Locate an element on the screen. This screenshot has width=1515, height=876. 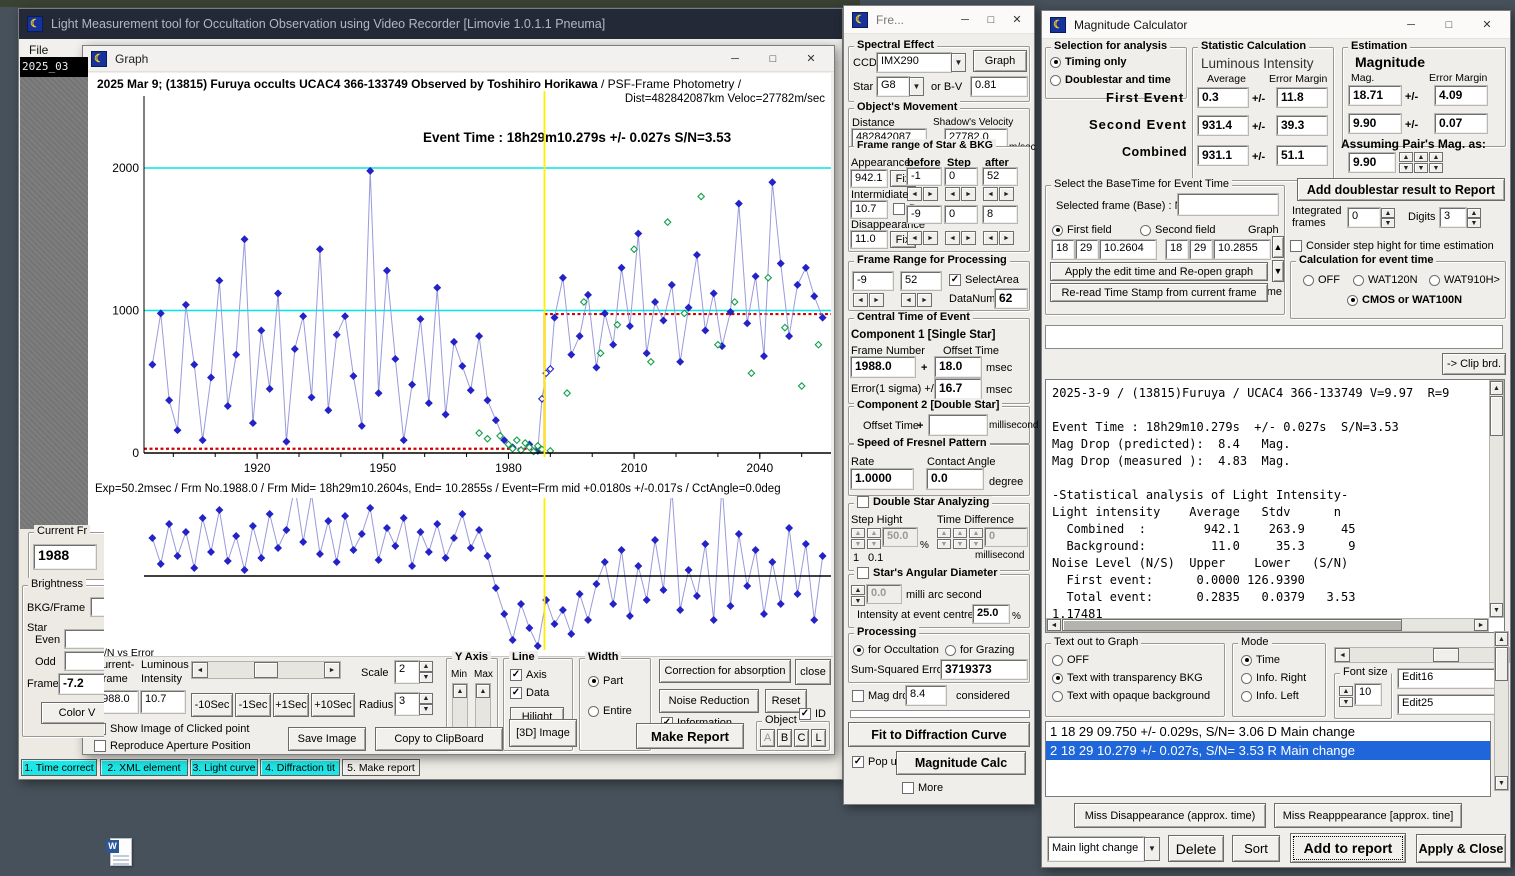
radius-up-icon: ▲ is located at coordinates (426, 698).